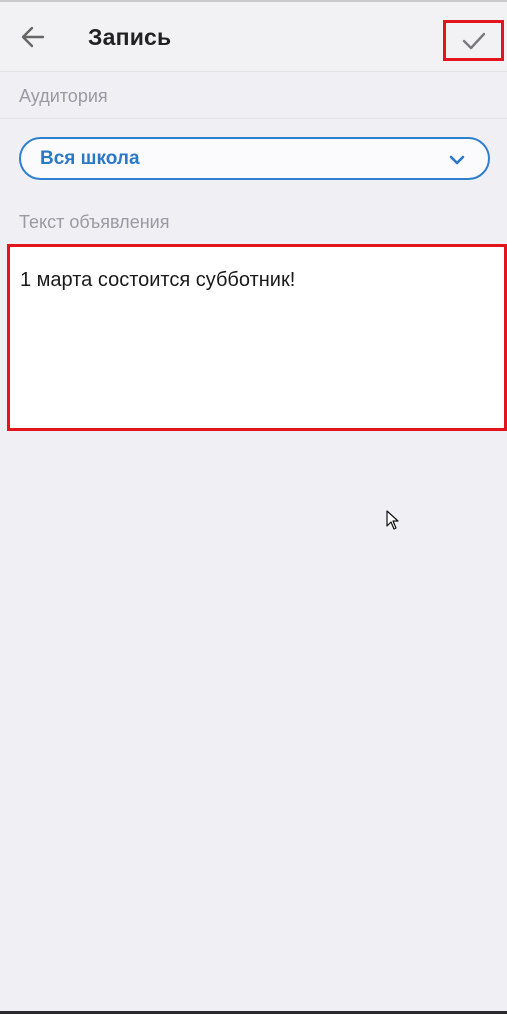 This screenshot has height=1014, width=507. What do you see at coordinates (253, 118) in the screenshot?
I see `divider` at bounding box center [253, 118].